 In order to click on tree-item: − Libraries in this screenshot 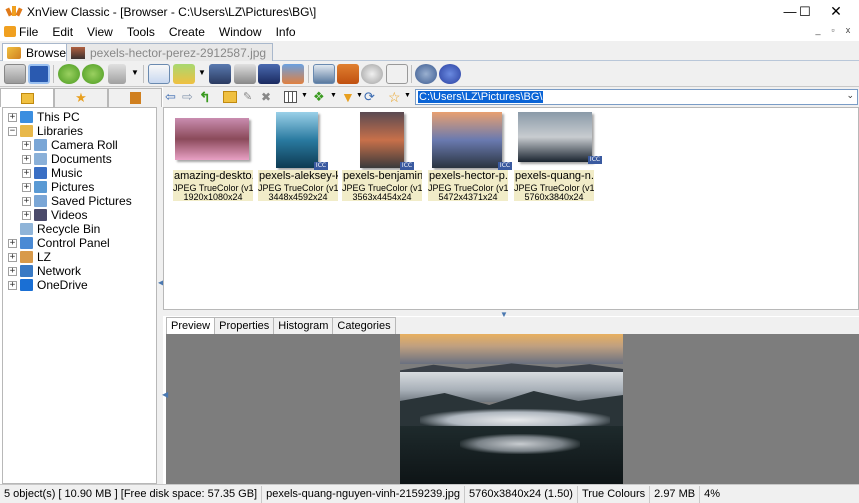, I will do `click(45, 131)`.